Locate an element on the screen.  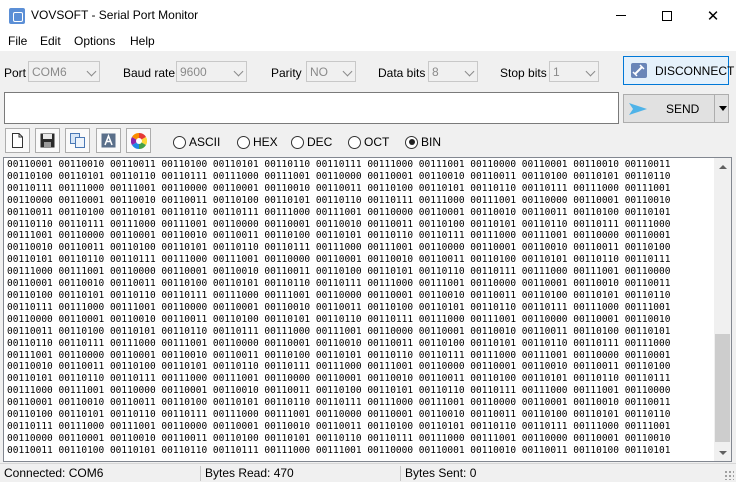
data-bits-select: 8 is located at coordinates (453, 71).